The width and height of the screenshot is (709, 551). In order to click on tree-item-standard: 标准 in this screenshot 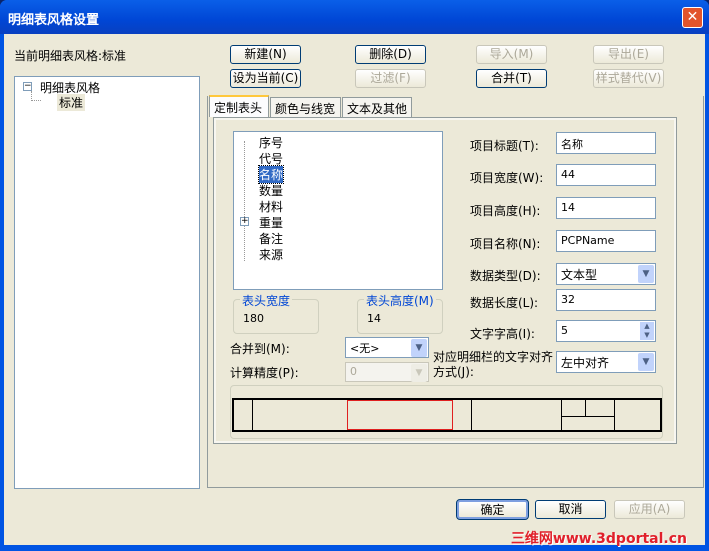, I will do `click(71, 102)`.